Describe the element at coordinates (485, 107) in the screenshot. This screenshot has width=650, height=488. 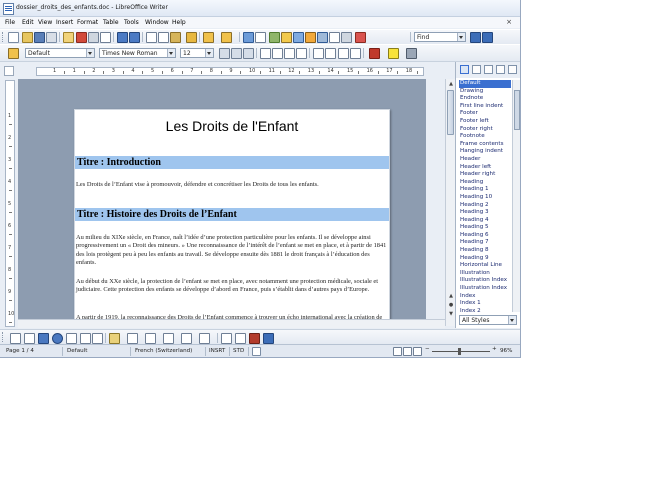
I see `style-list-item: First line indent` at that location.